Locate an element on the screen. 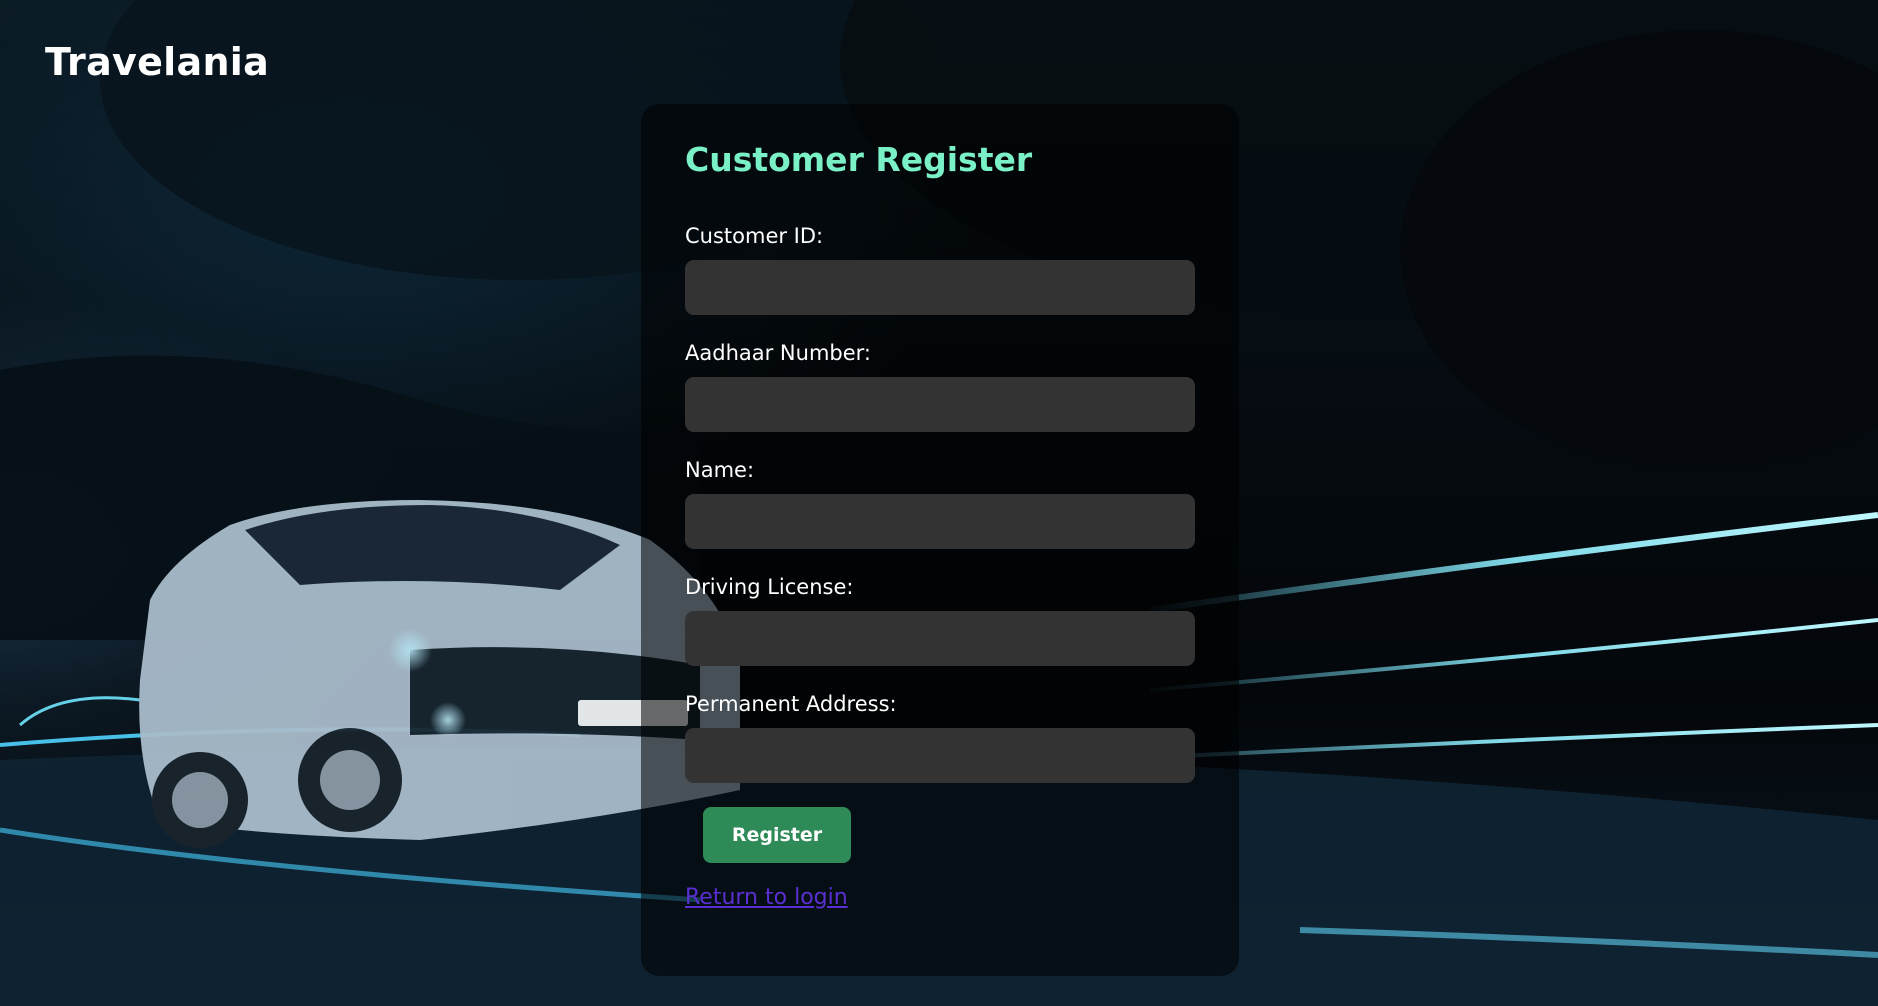 This screenshot has height=1006, width=1878. driving-license-input is located at coordinates (940, 638).